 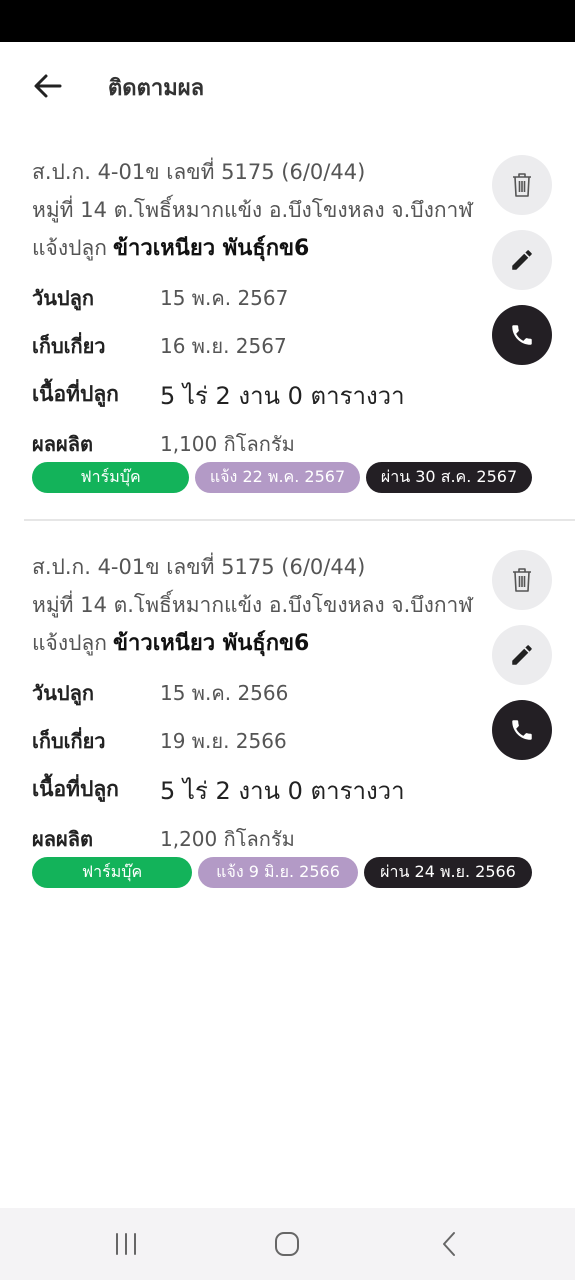 I want to click on yield-value: 1,100 กิโลกรัม, so click(x=227, y=444).